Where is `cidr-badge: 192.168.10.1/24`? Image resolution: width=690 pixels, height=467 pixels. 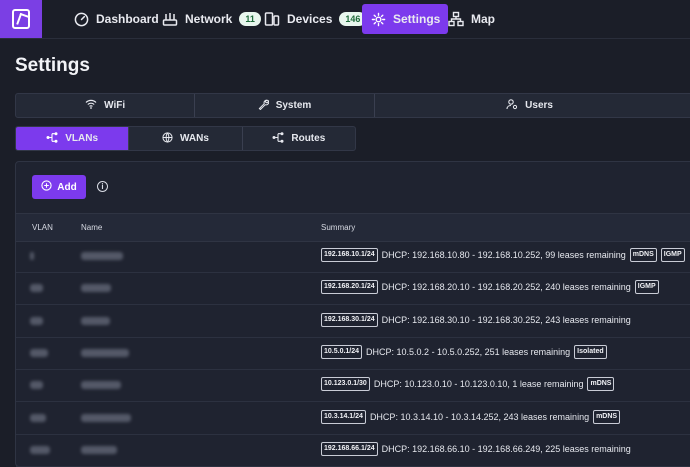
cidr-badge: 192.168.10.1/24 is located at coordinates (349, 255).